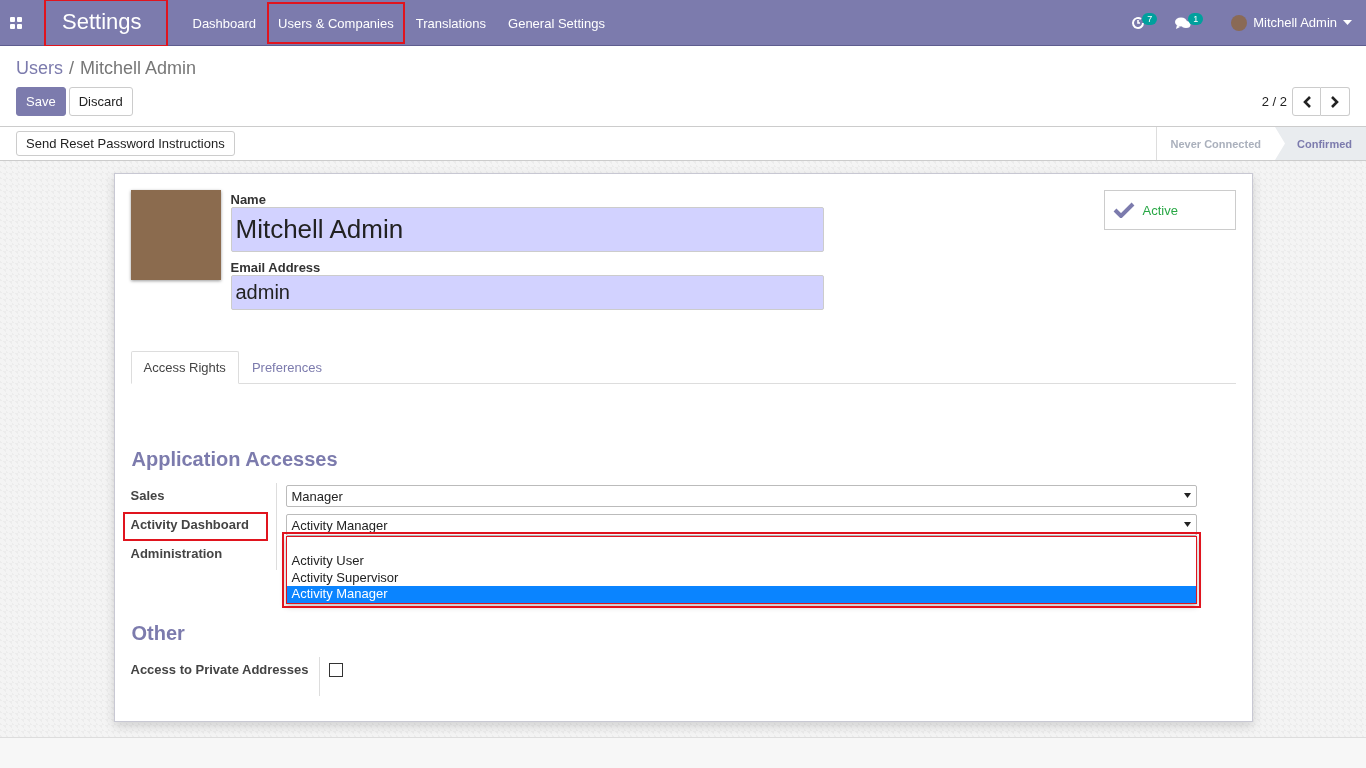 This screenshot has width=1366, height=768. Describe the element at coordinates (248, 199) in the screenshot. I see `field-label: Name` at that location.